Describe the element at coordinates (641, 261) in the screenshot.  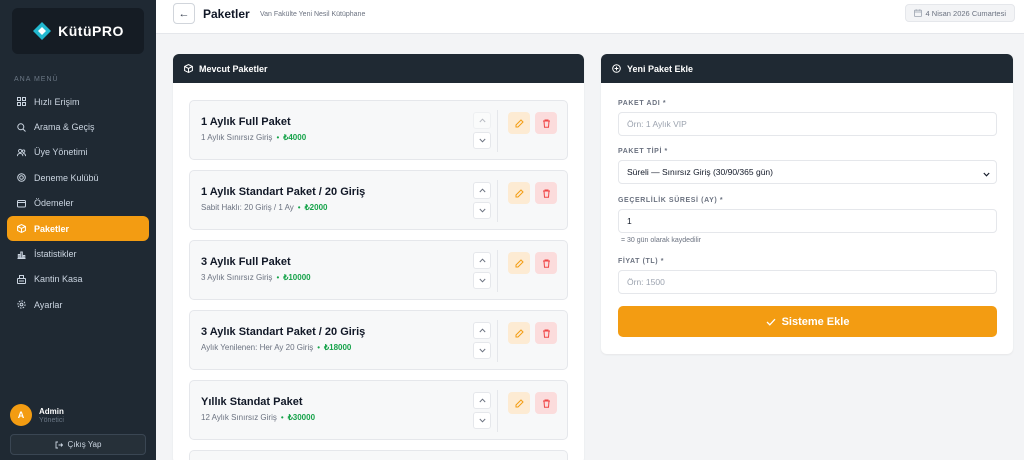
I see `price-label: FİYAT (TL) *` at that location.